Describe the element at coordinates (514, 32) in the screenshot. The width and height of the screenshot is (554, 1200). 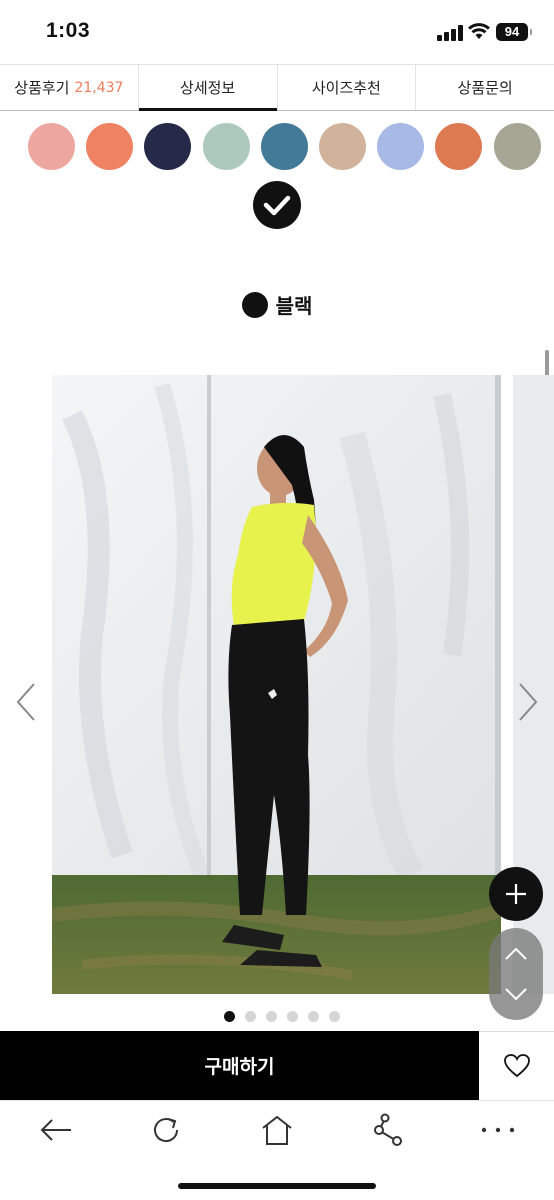
I see `battery-indicator: 94` at that location.